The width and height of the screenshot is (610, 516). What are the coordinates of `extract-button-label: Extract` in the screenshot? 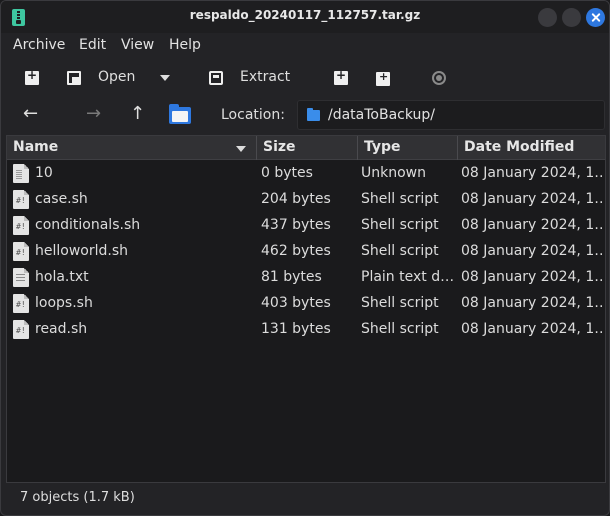 It's located at (265, 77).